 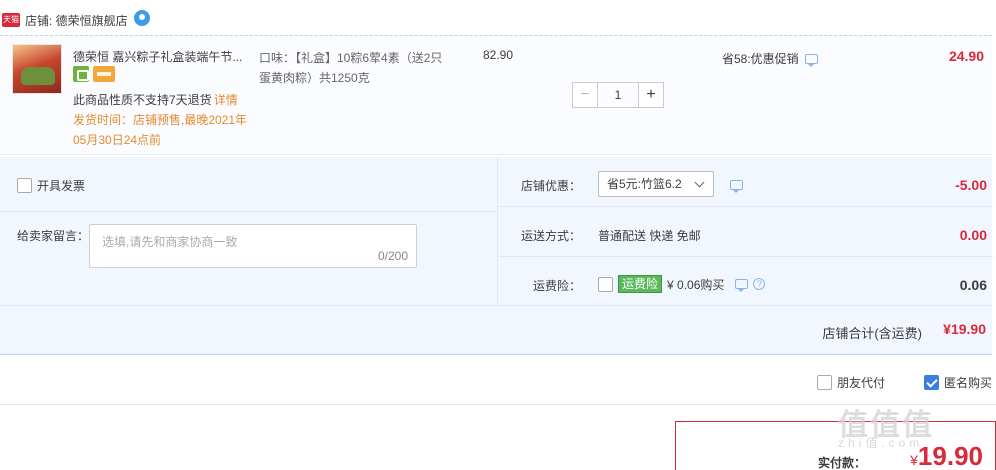 What do you see at coordinates (11, 20) in the screenshot?
I see `tmall-icon: 天猫` at bounding box center [11, 20].